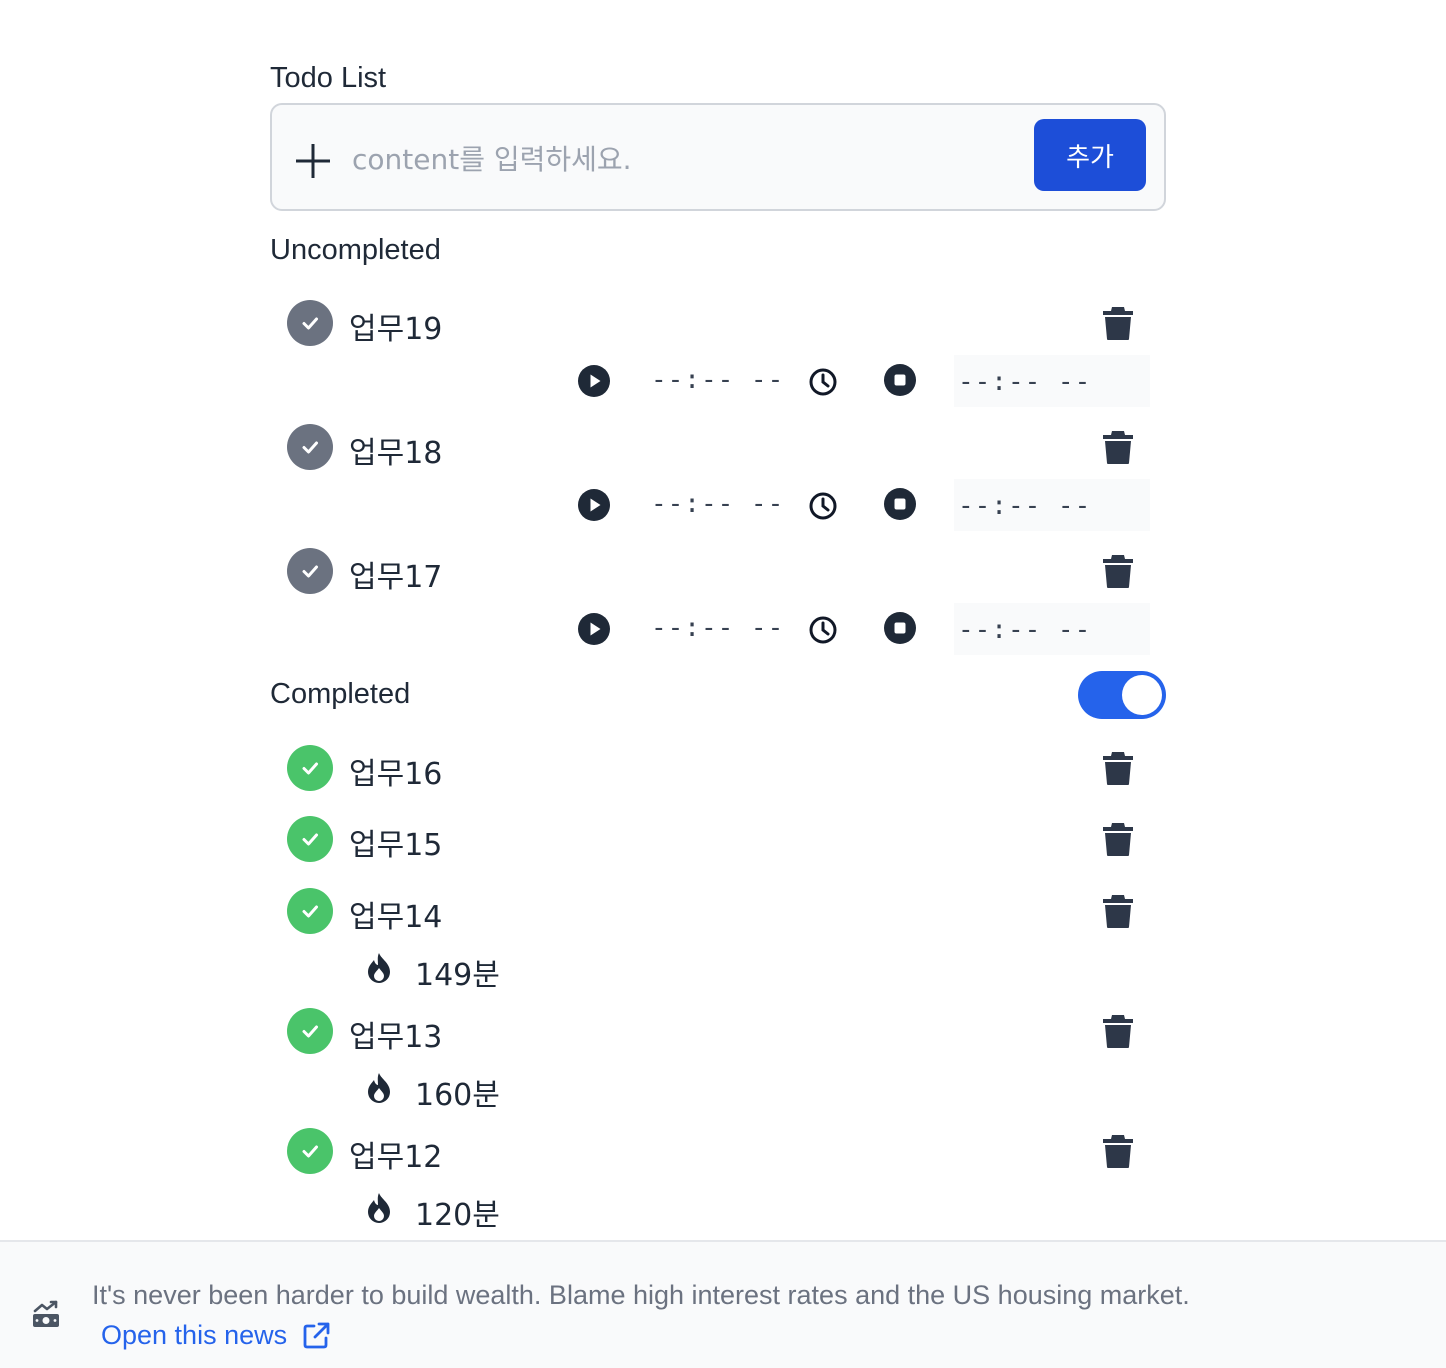 This screenshot has height=1368, width=1446. Describe the element at coordinates (396, 329) in the screenshot. I see `todo-title: 업무19` at that location.